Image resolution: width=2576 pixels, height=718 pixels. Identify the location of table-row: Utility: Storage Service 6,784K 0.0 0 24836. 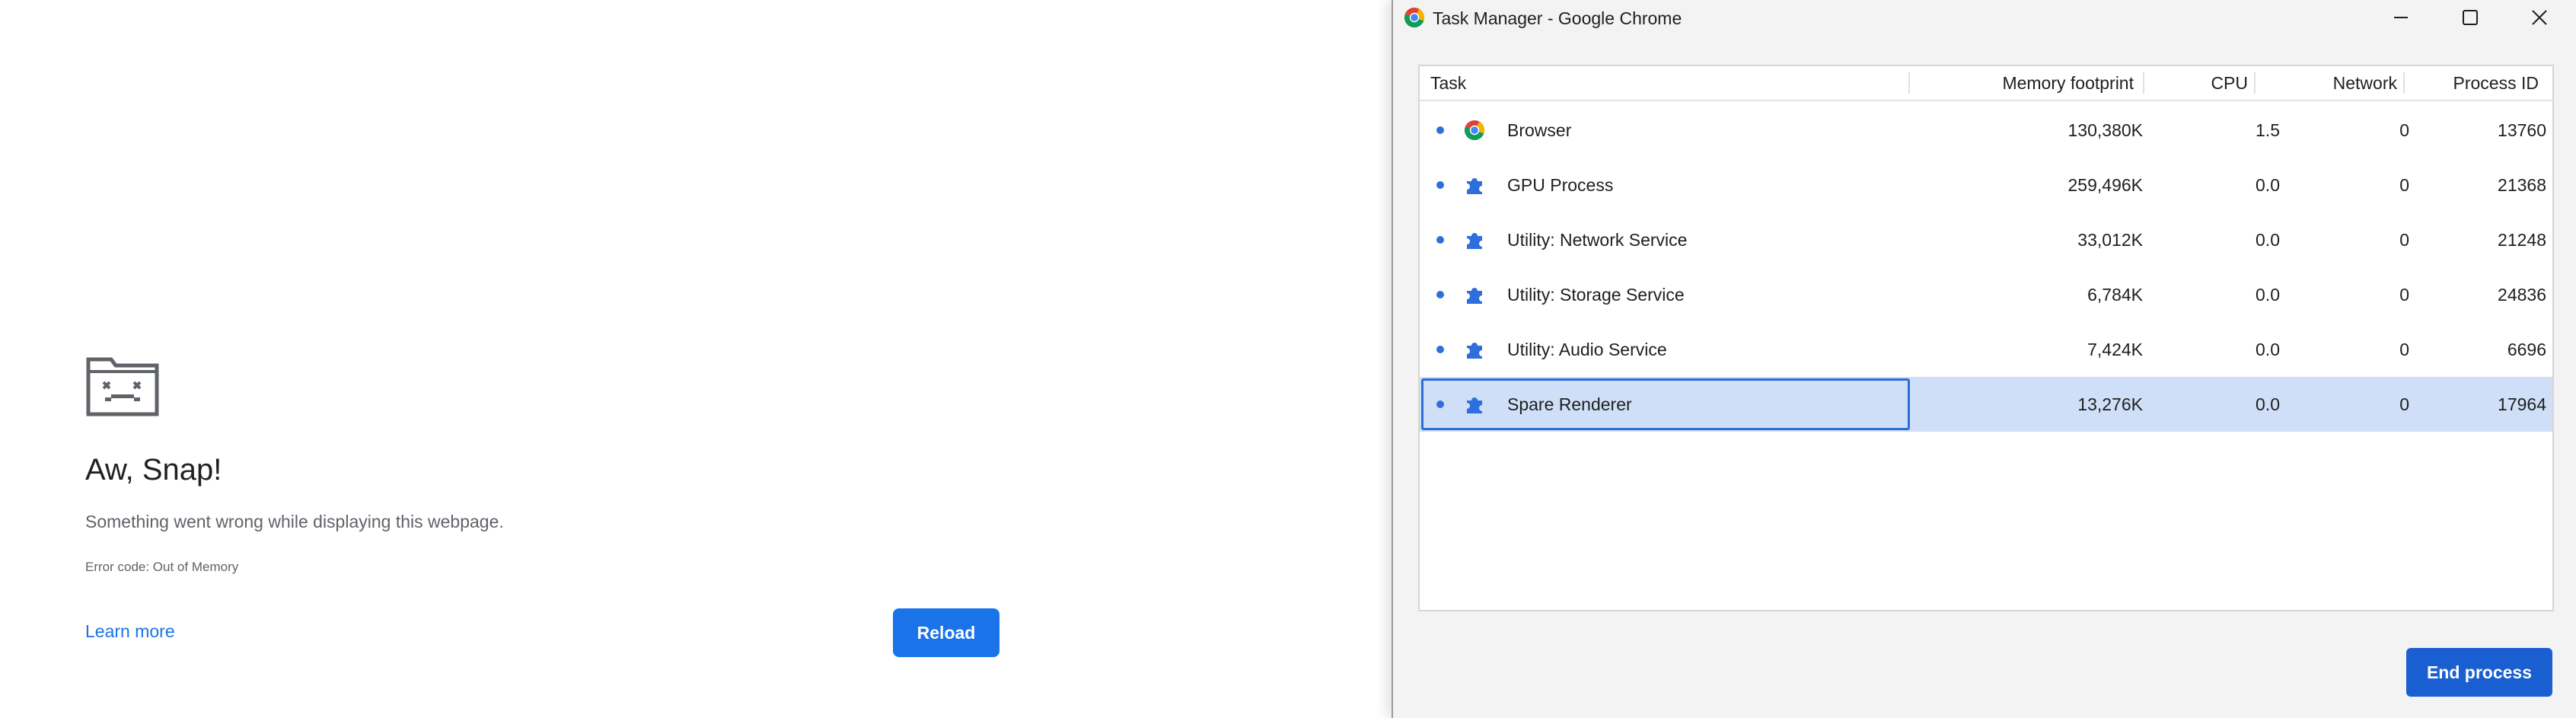
(1986, 294).